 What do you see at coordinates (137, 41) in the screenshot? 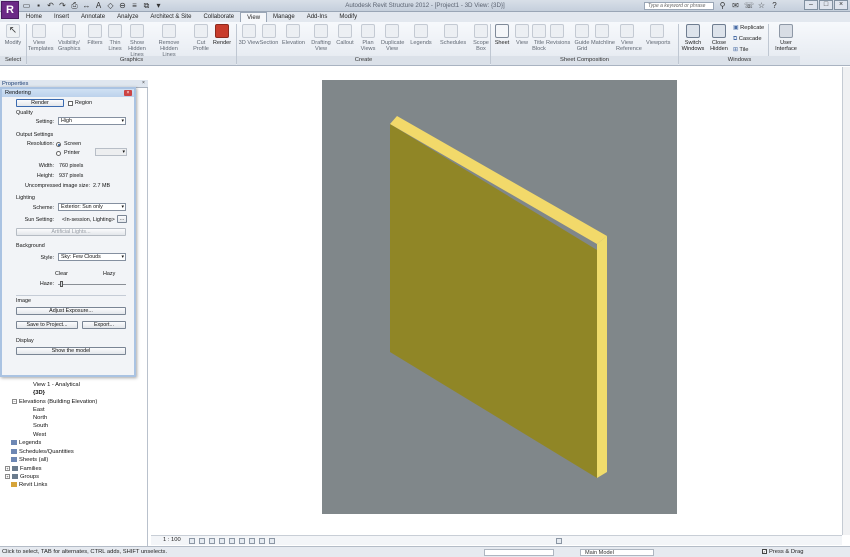
I see `show-hidden-lines-button: Show Hidden Lines` at bounding box center [137, 41].